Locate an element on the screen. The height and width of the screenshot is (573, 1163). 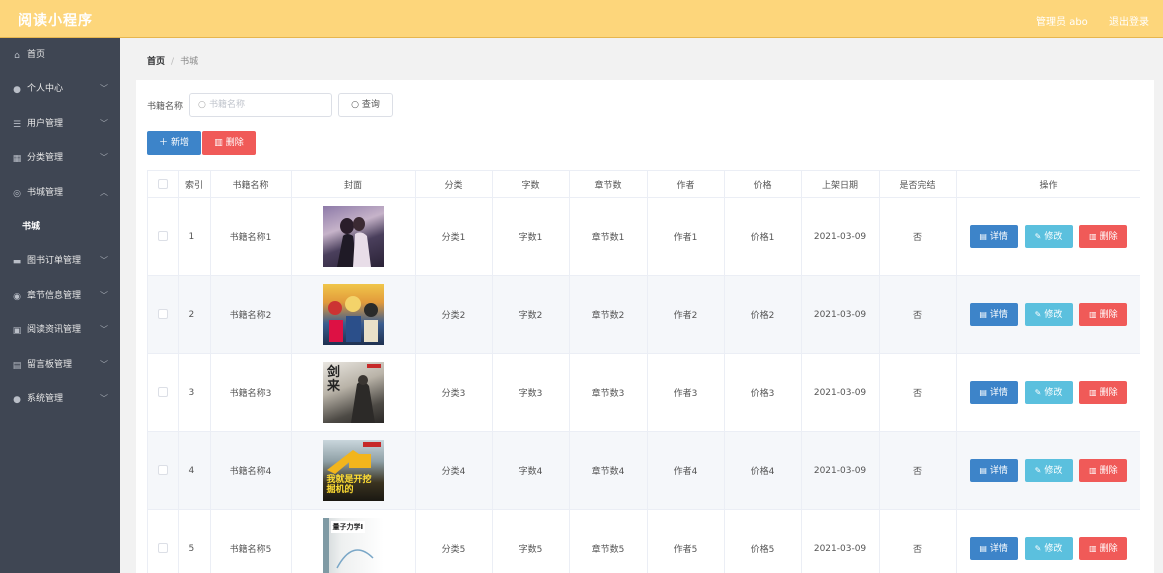
book-cover-image: 我就是开挖掘机的 is located at coordinates (353, 470).